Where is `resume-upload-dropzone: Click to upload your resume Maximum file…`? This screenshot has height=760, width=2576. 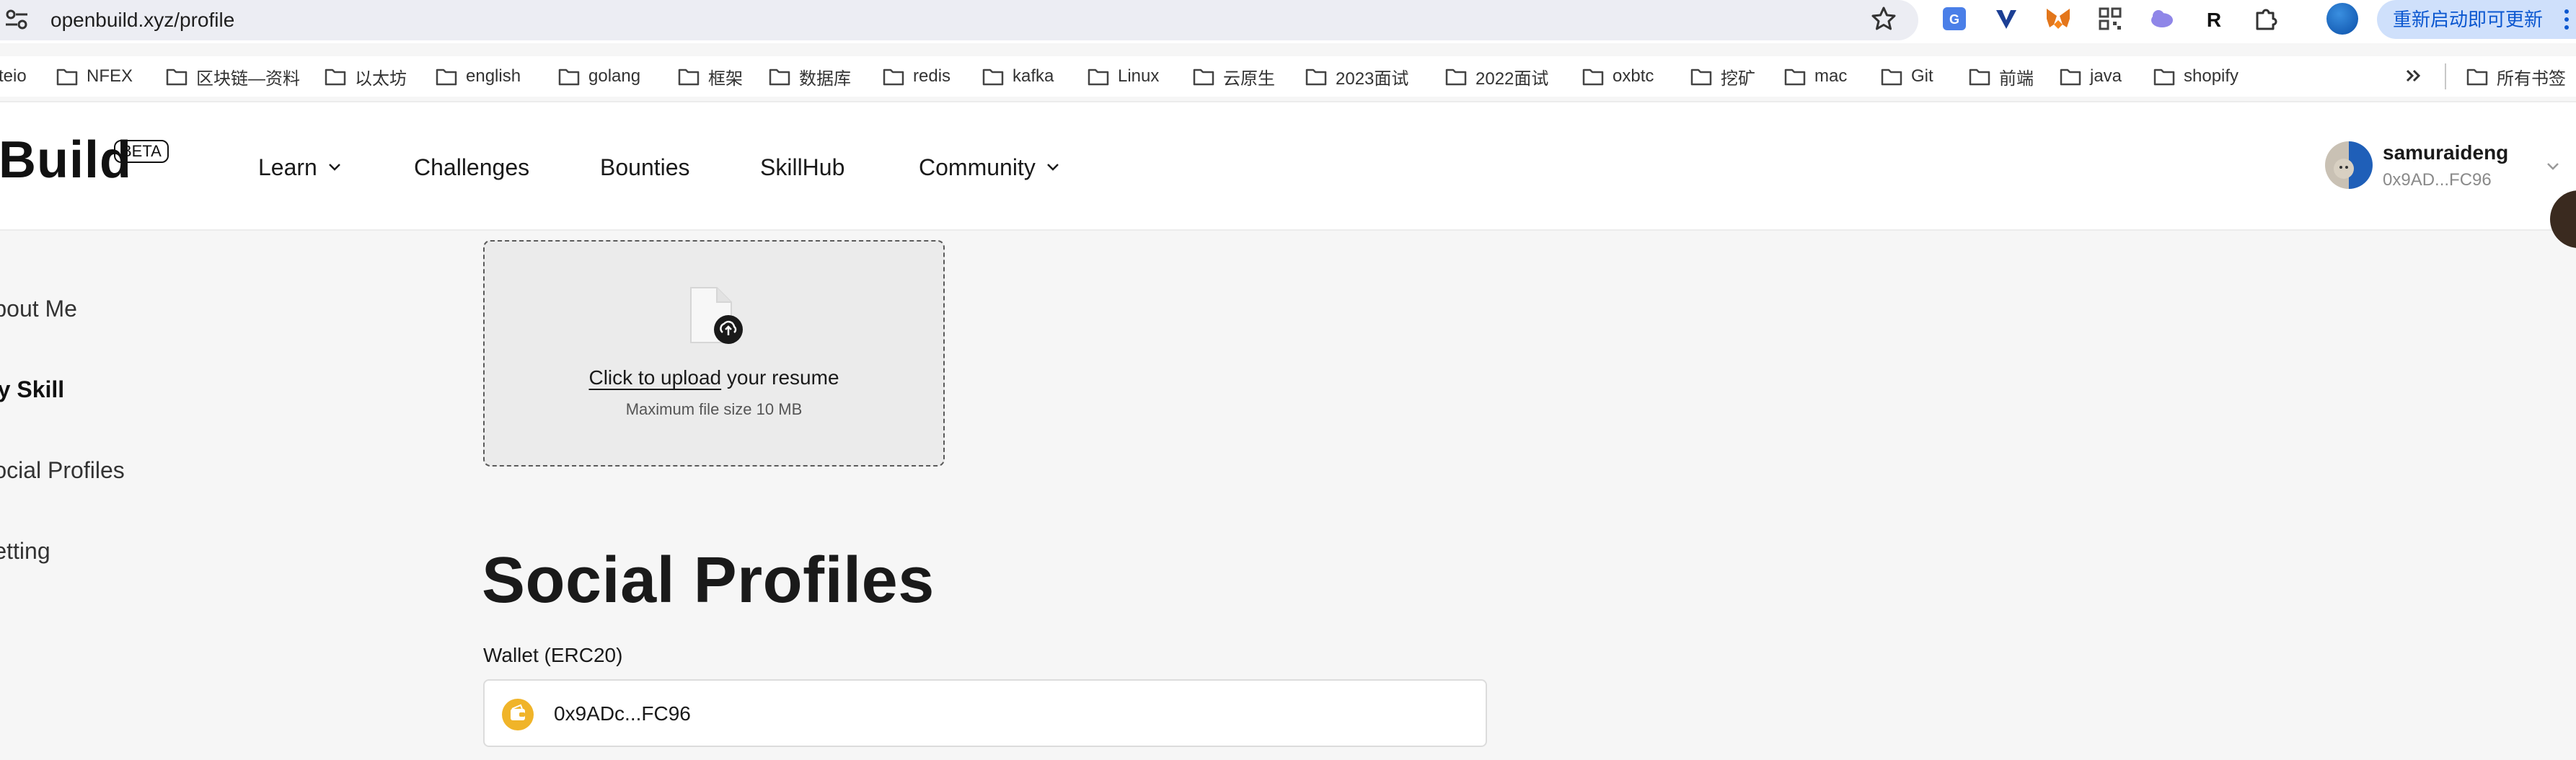 resume-upload-dropzone: Click to upload your resume Maximum file… is located at coordinates (714, 353).